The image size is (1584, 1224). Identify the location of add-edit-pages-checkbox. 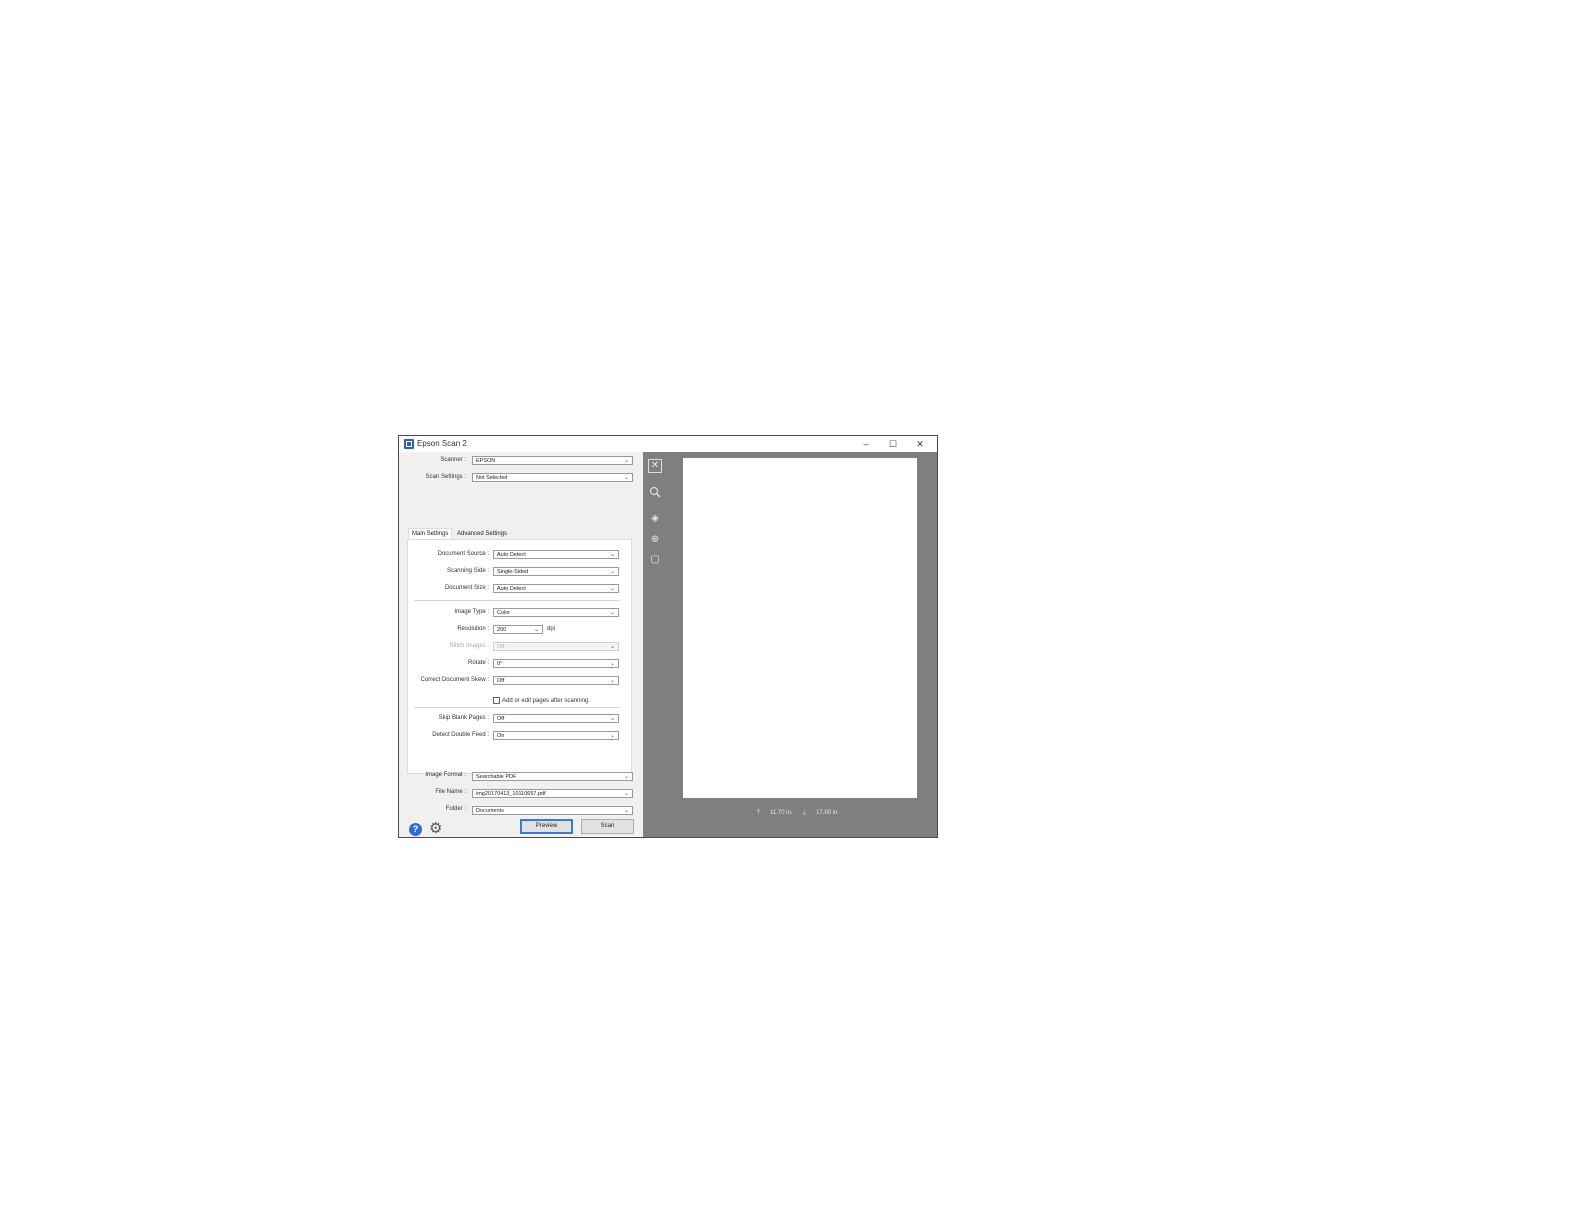
(496, 700).